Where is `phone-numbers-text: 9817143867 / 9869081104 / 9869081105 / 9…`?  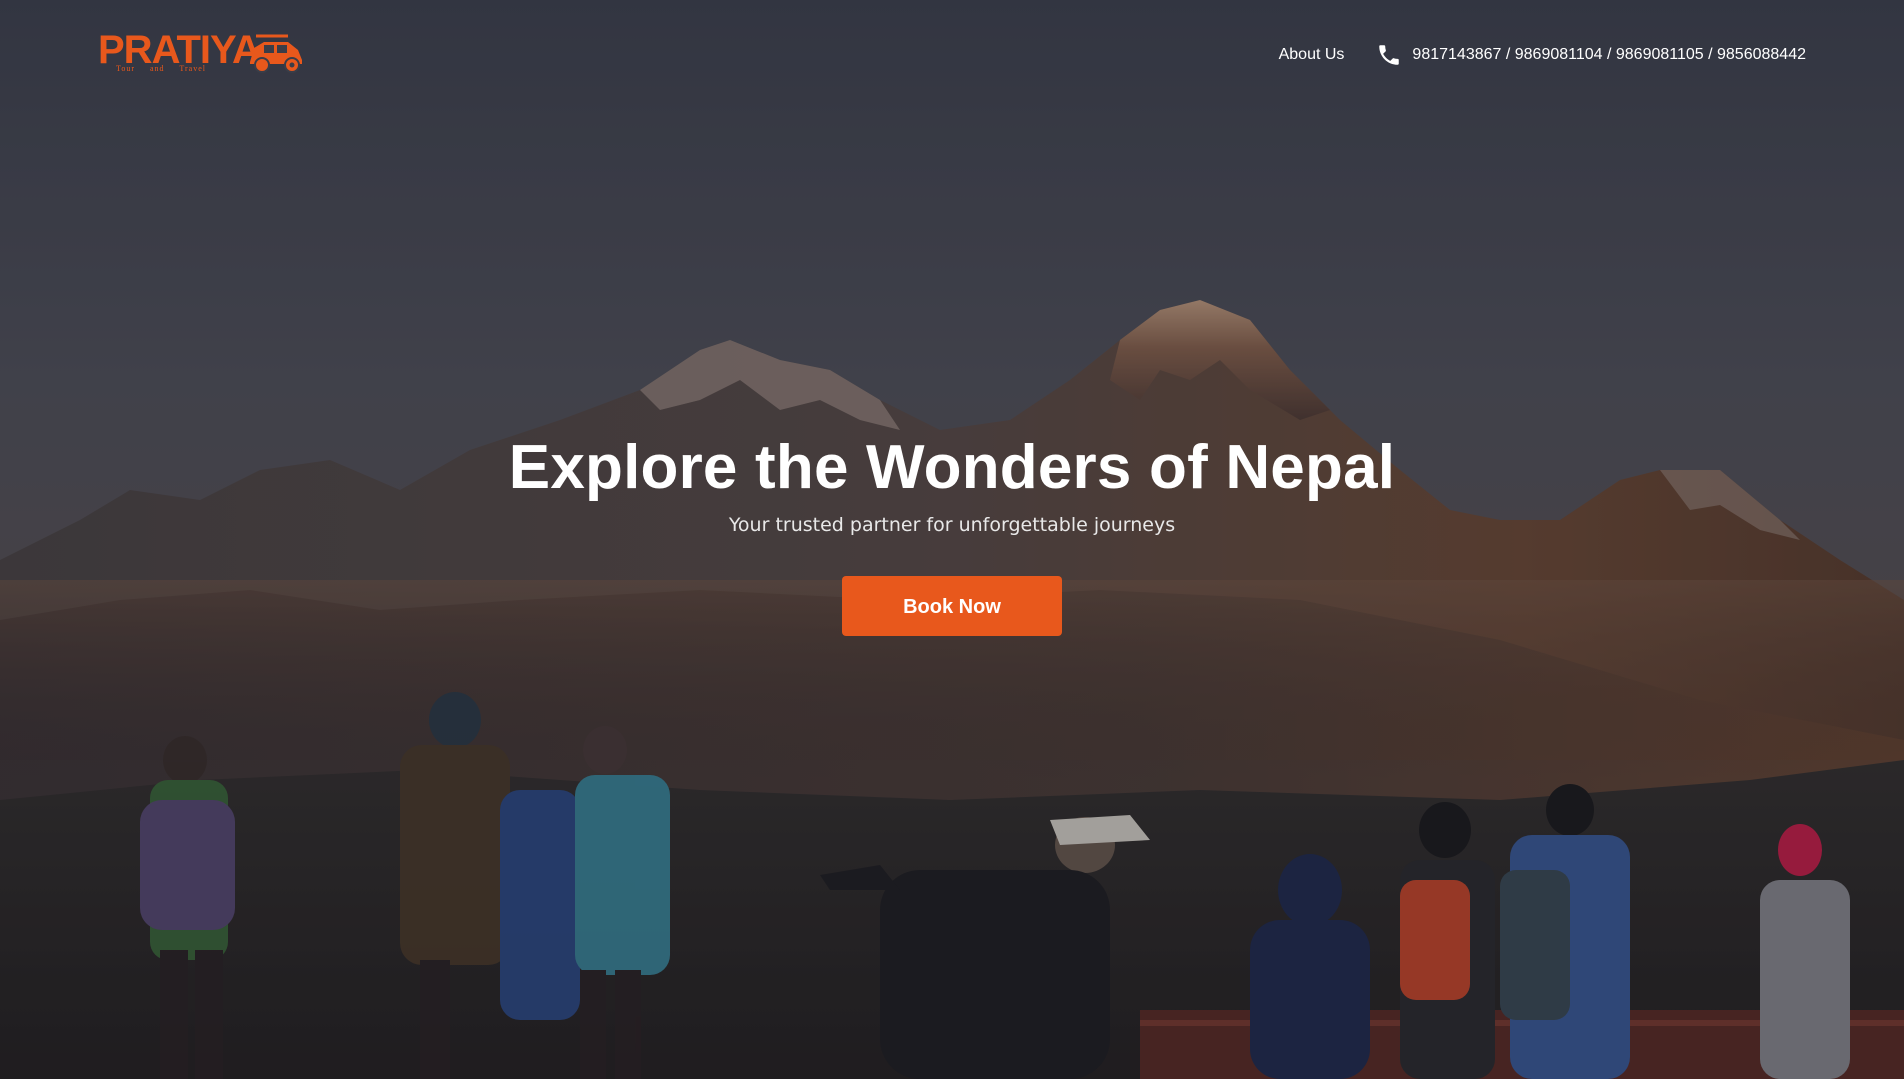 phone-numbers-text: 9817143867 / 9869081104 / 9869081105 / 9… is located at coordinates (1609, 54).